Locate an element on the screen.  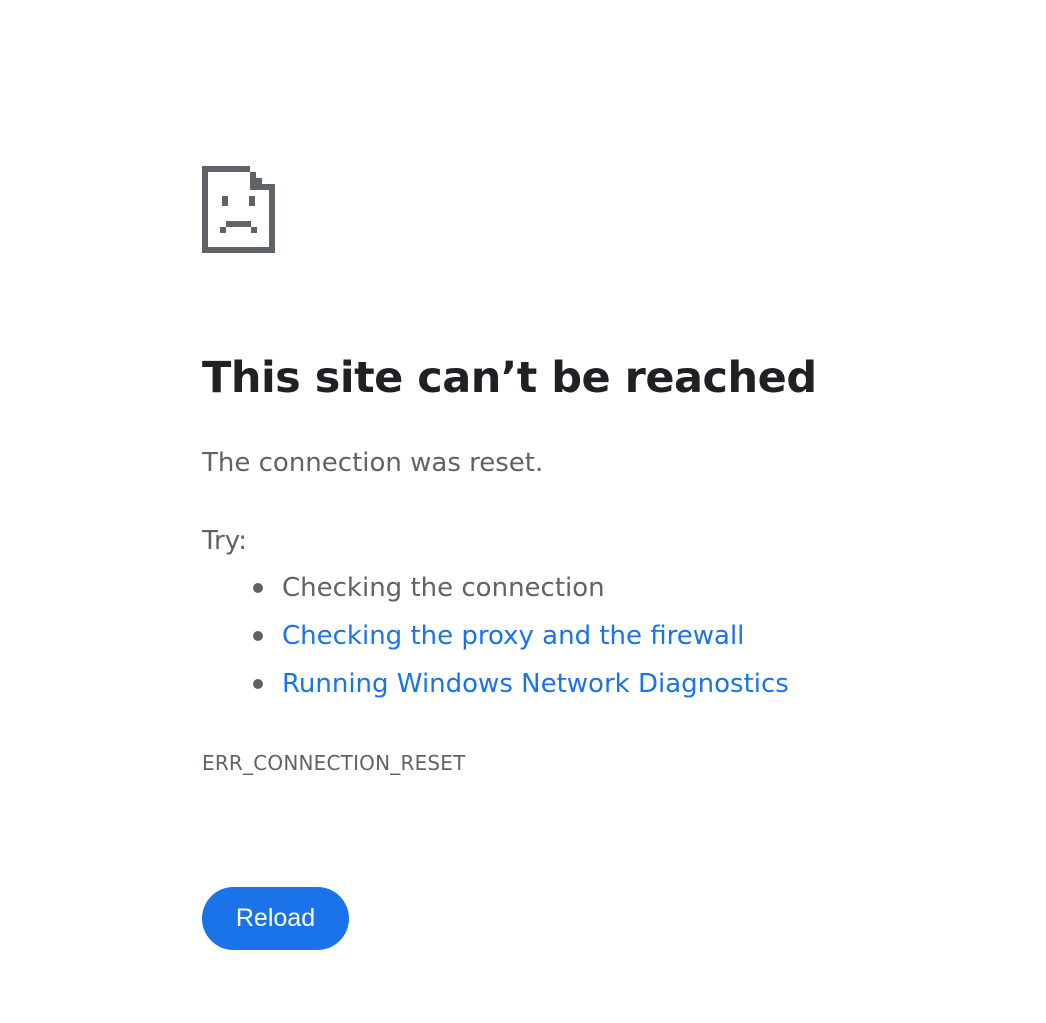
suggestion-run-diagnostics: Running Windows Network Diagnostics is located at coordinates (521, 690).